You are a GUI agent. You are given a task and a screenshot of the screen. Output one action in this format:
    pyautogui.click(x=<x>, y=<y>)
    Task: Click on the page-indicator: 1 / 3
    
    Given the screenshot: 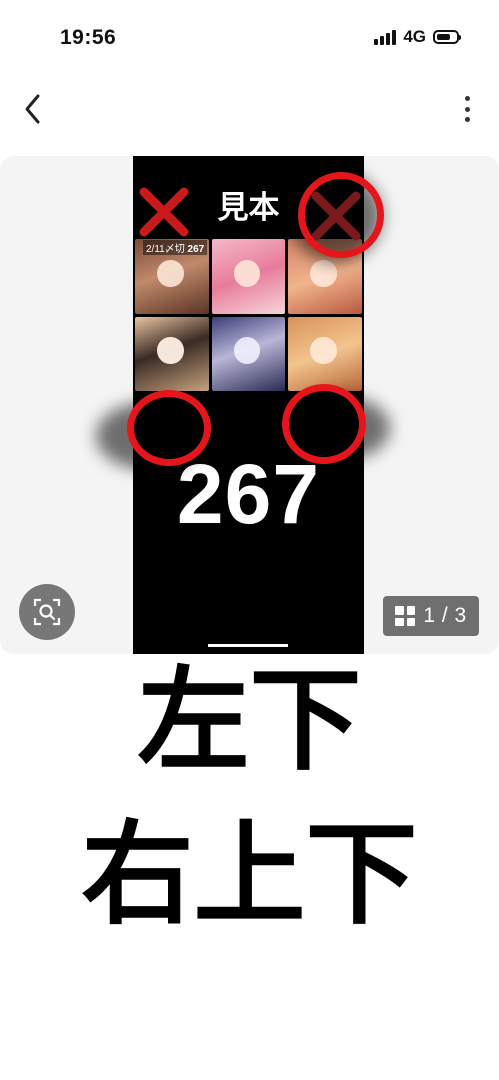 What is the action you would take?
    pyautogui.click(x=431, y=616)
    